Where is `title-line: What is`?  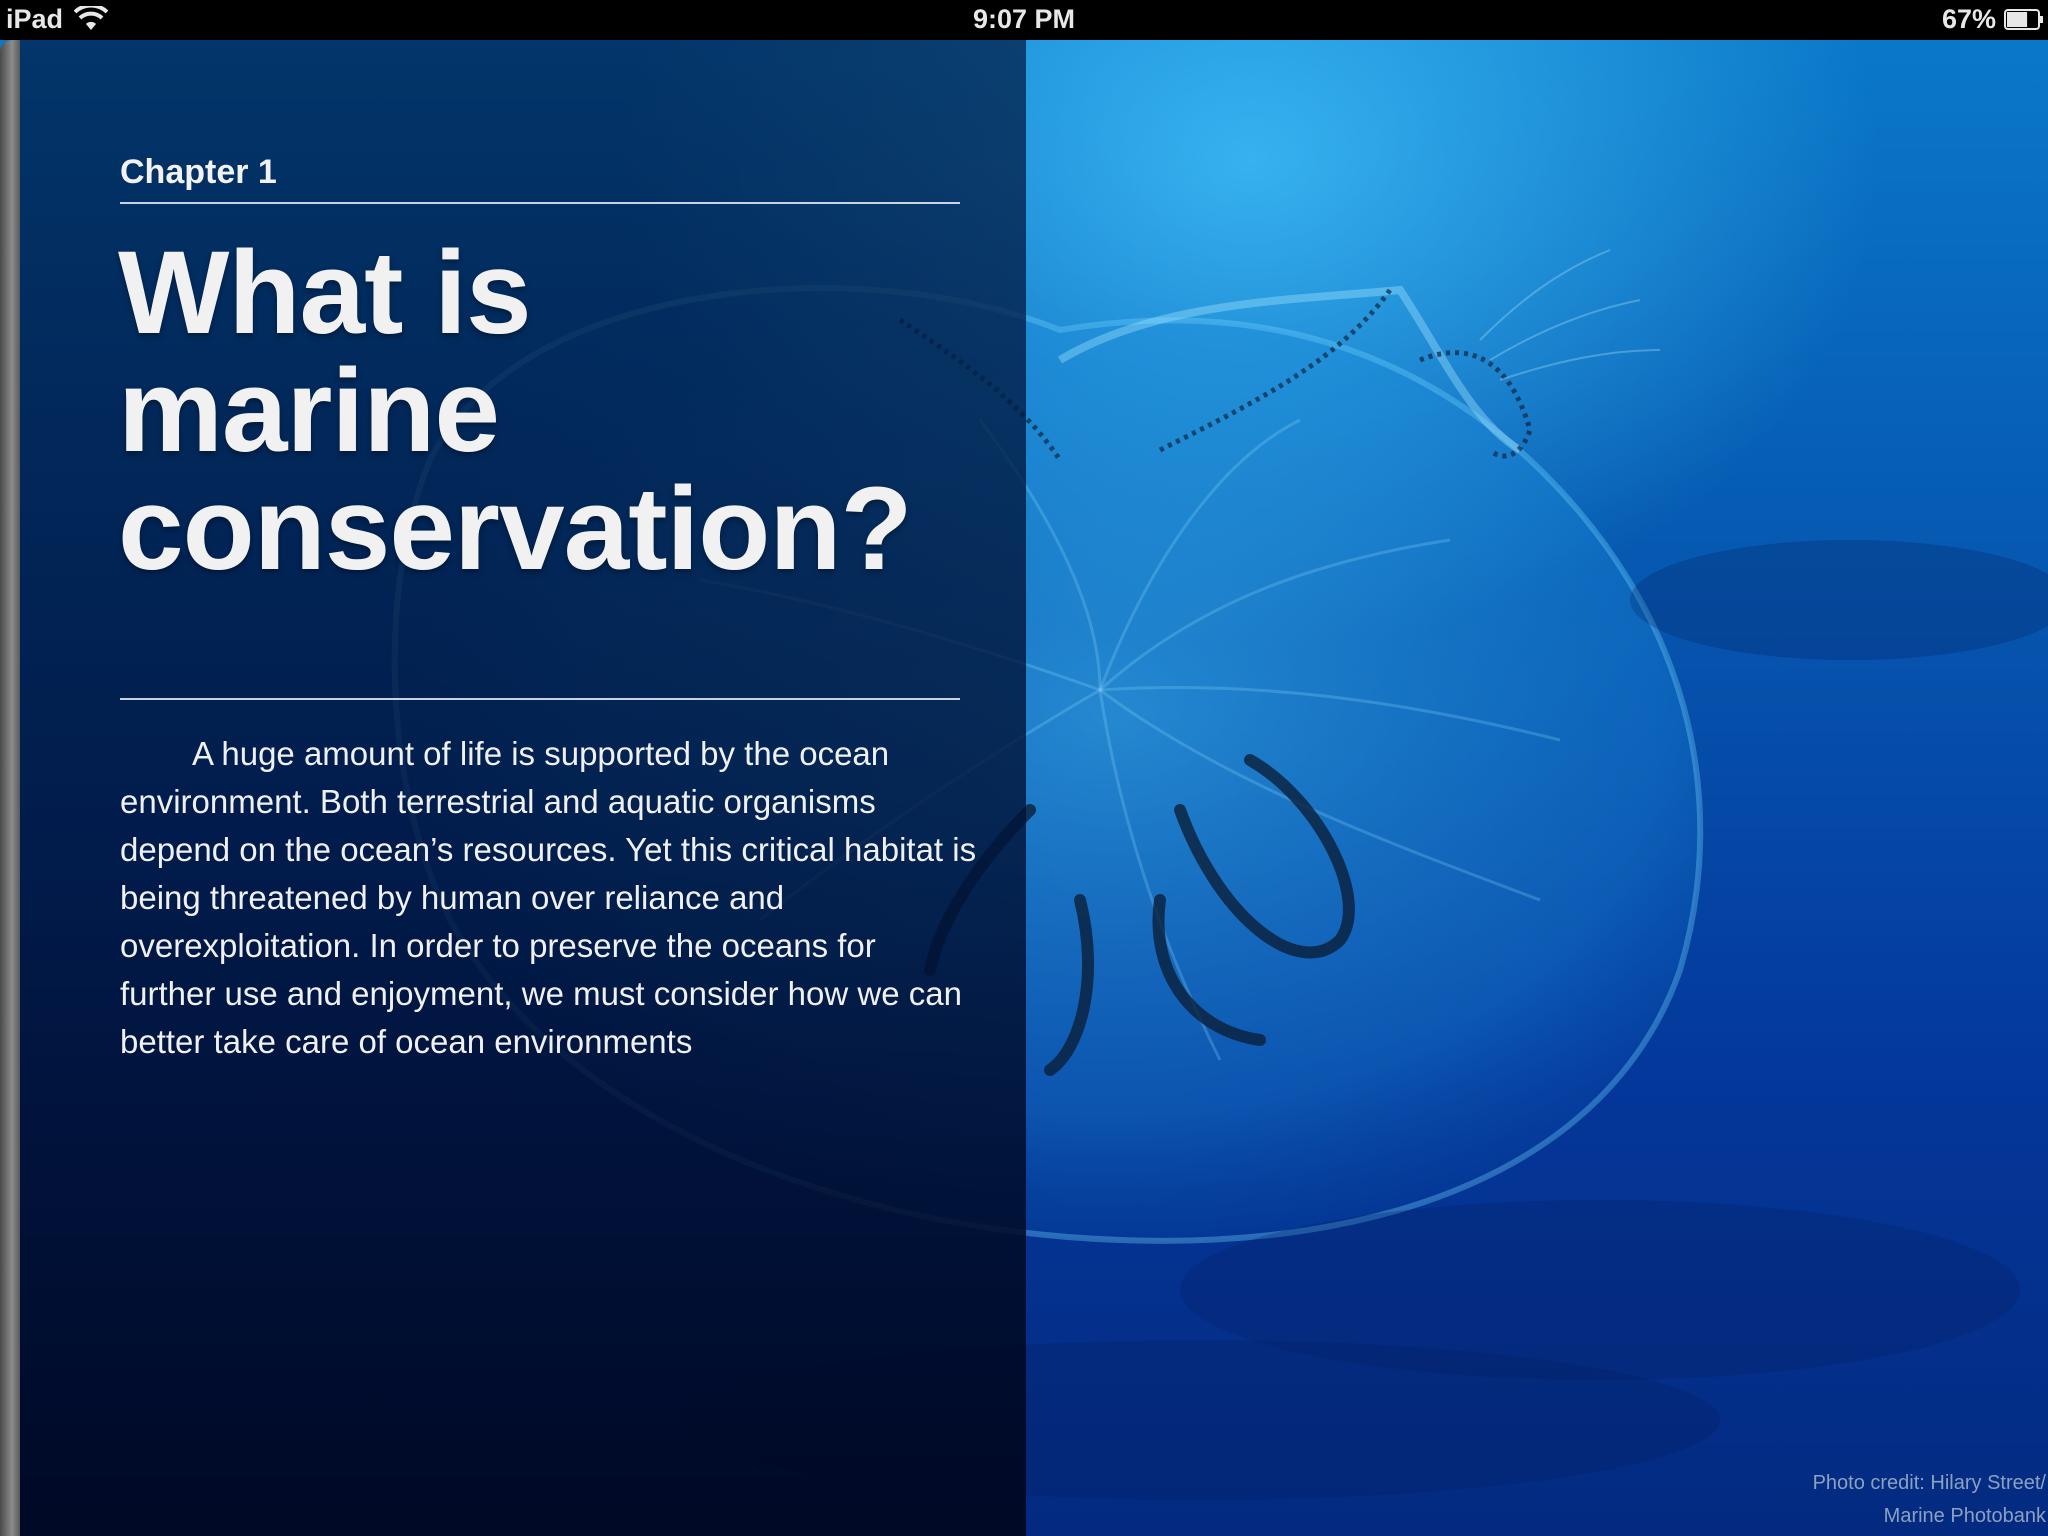
title-line: What is is located at coordinates (325, 293).